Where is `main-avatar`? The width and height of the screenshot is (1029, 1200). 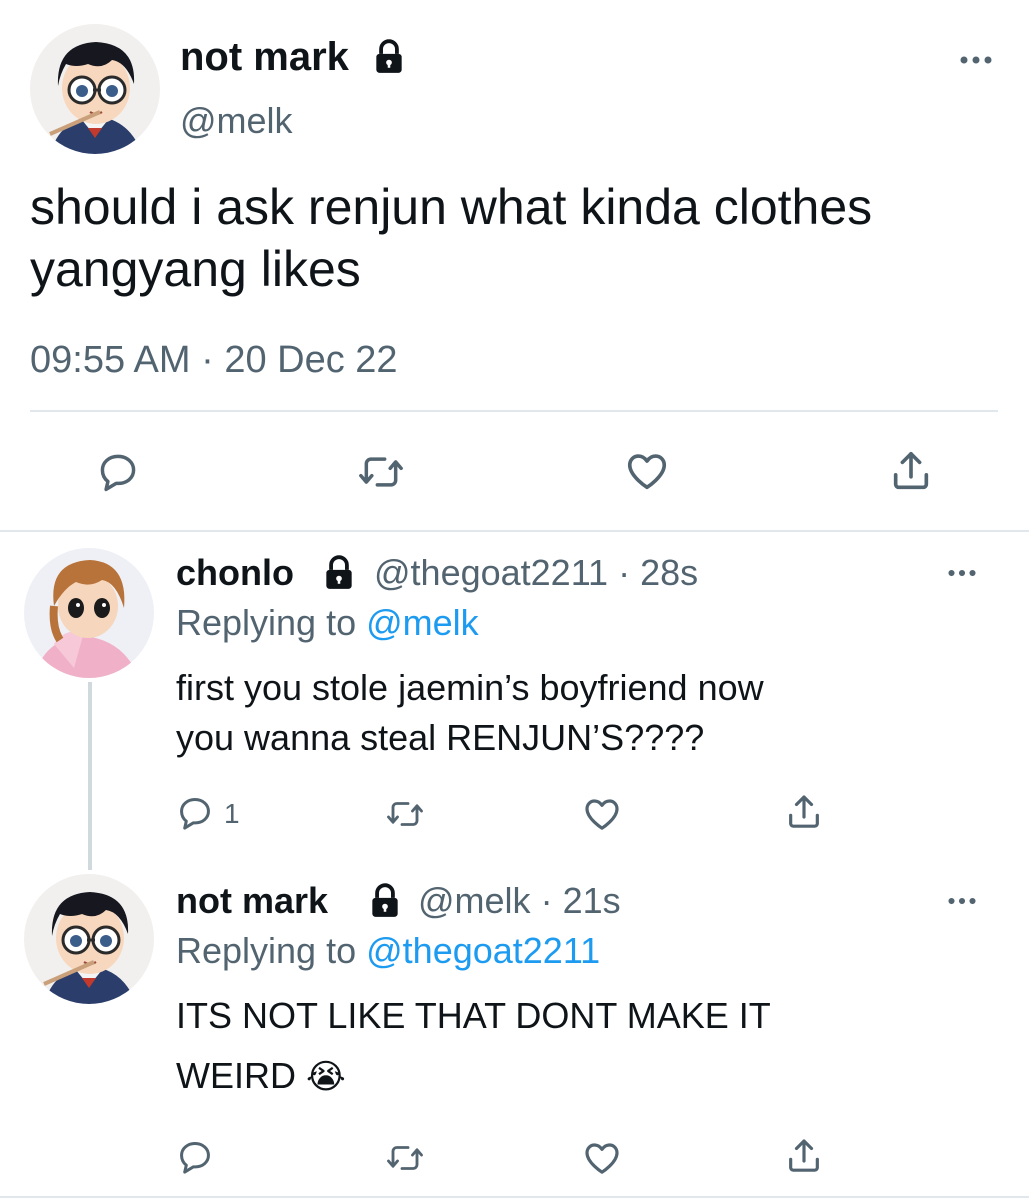 main-avatar is located at coordinates (95, 89).